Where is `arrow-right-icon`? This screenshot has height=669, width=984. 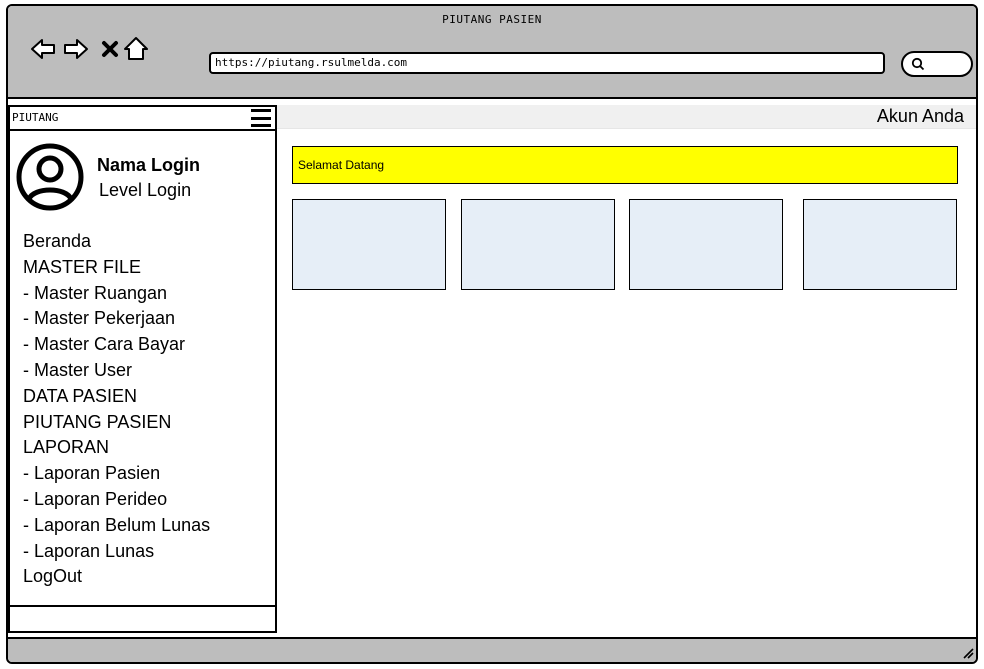 arrow-right-icon is located at coordinates (76, 49).